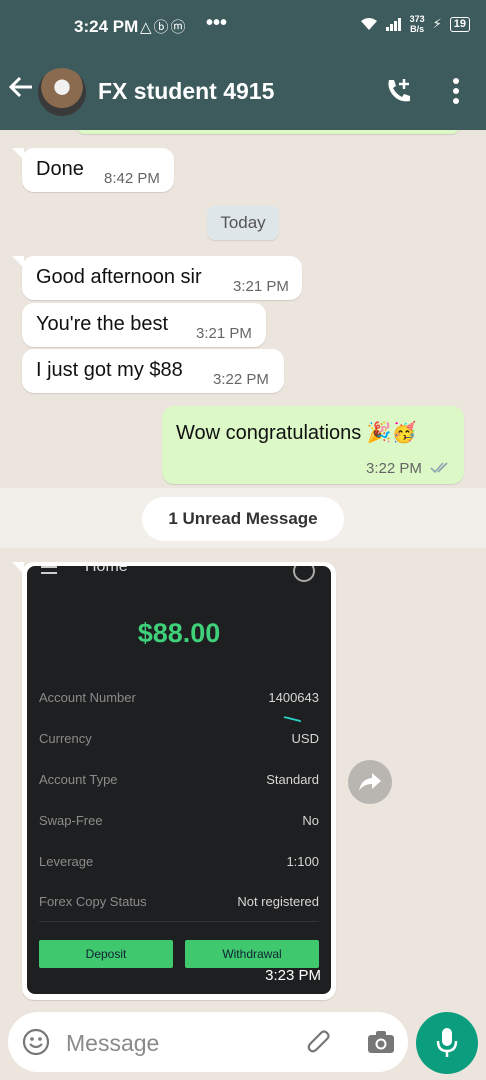 This screenshot has width=486, height=1080. What do you see at coordinates (243, 26) in the screenshot?
I see `status-bar: 3:24 PM △ⓑⓜ ••• 373 B/s ⚡ 19` at bounding box center [243, 26].